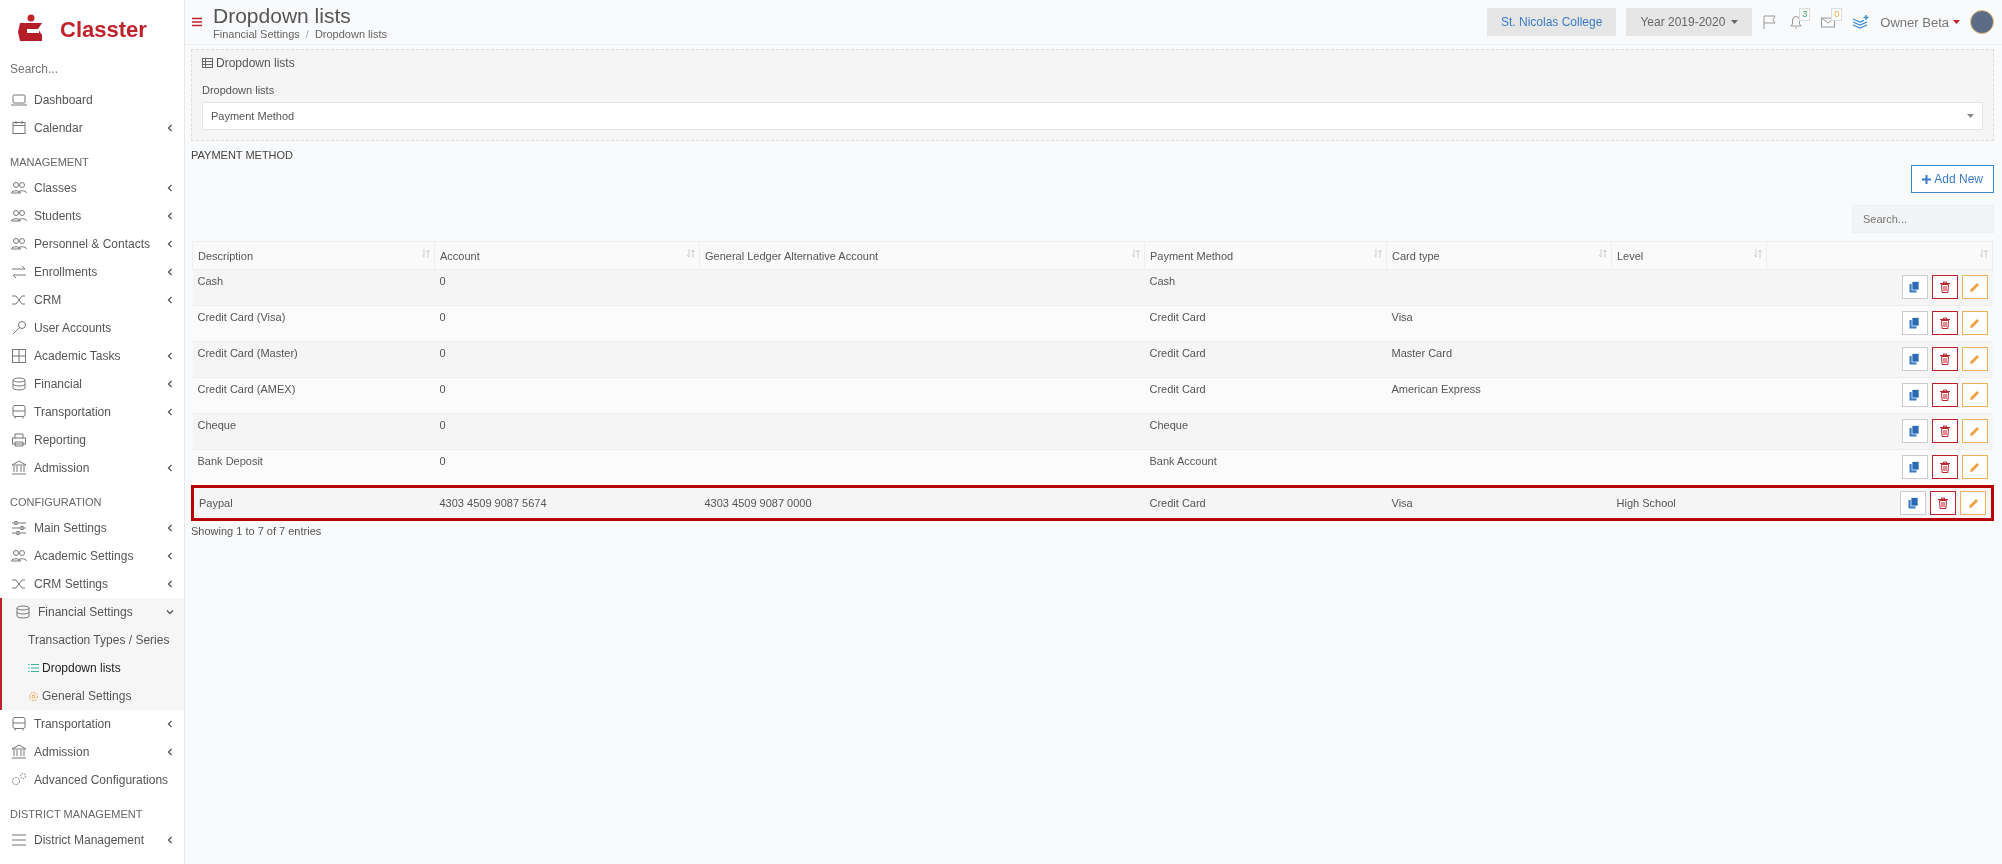 The width and height of the screenshot is (2002, 864). Describe the element at coordinates (1436, 389) in the screenshot. I see `table-cell: American Express` at that location.